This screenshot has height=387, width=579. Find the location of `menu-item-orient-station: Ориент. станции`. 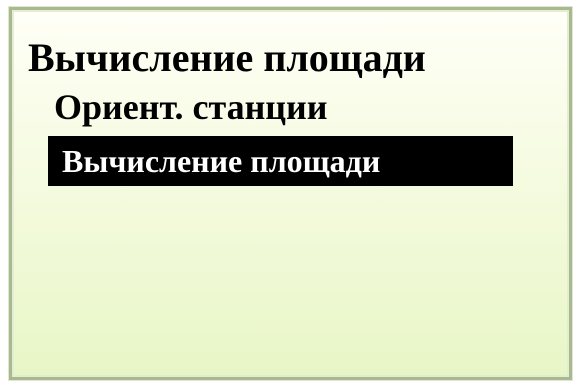

menu-item-orient-station: Ориент. станции is located at coordinates (191, 107).